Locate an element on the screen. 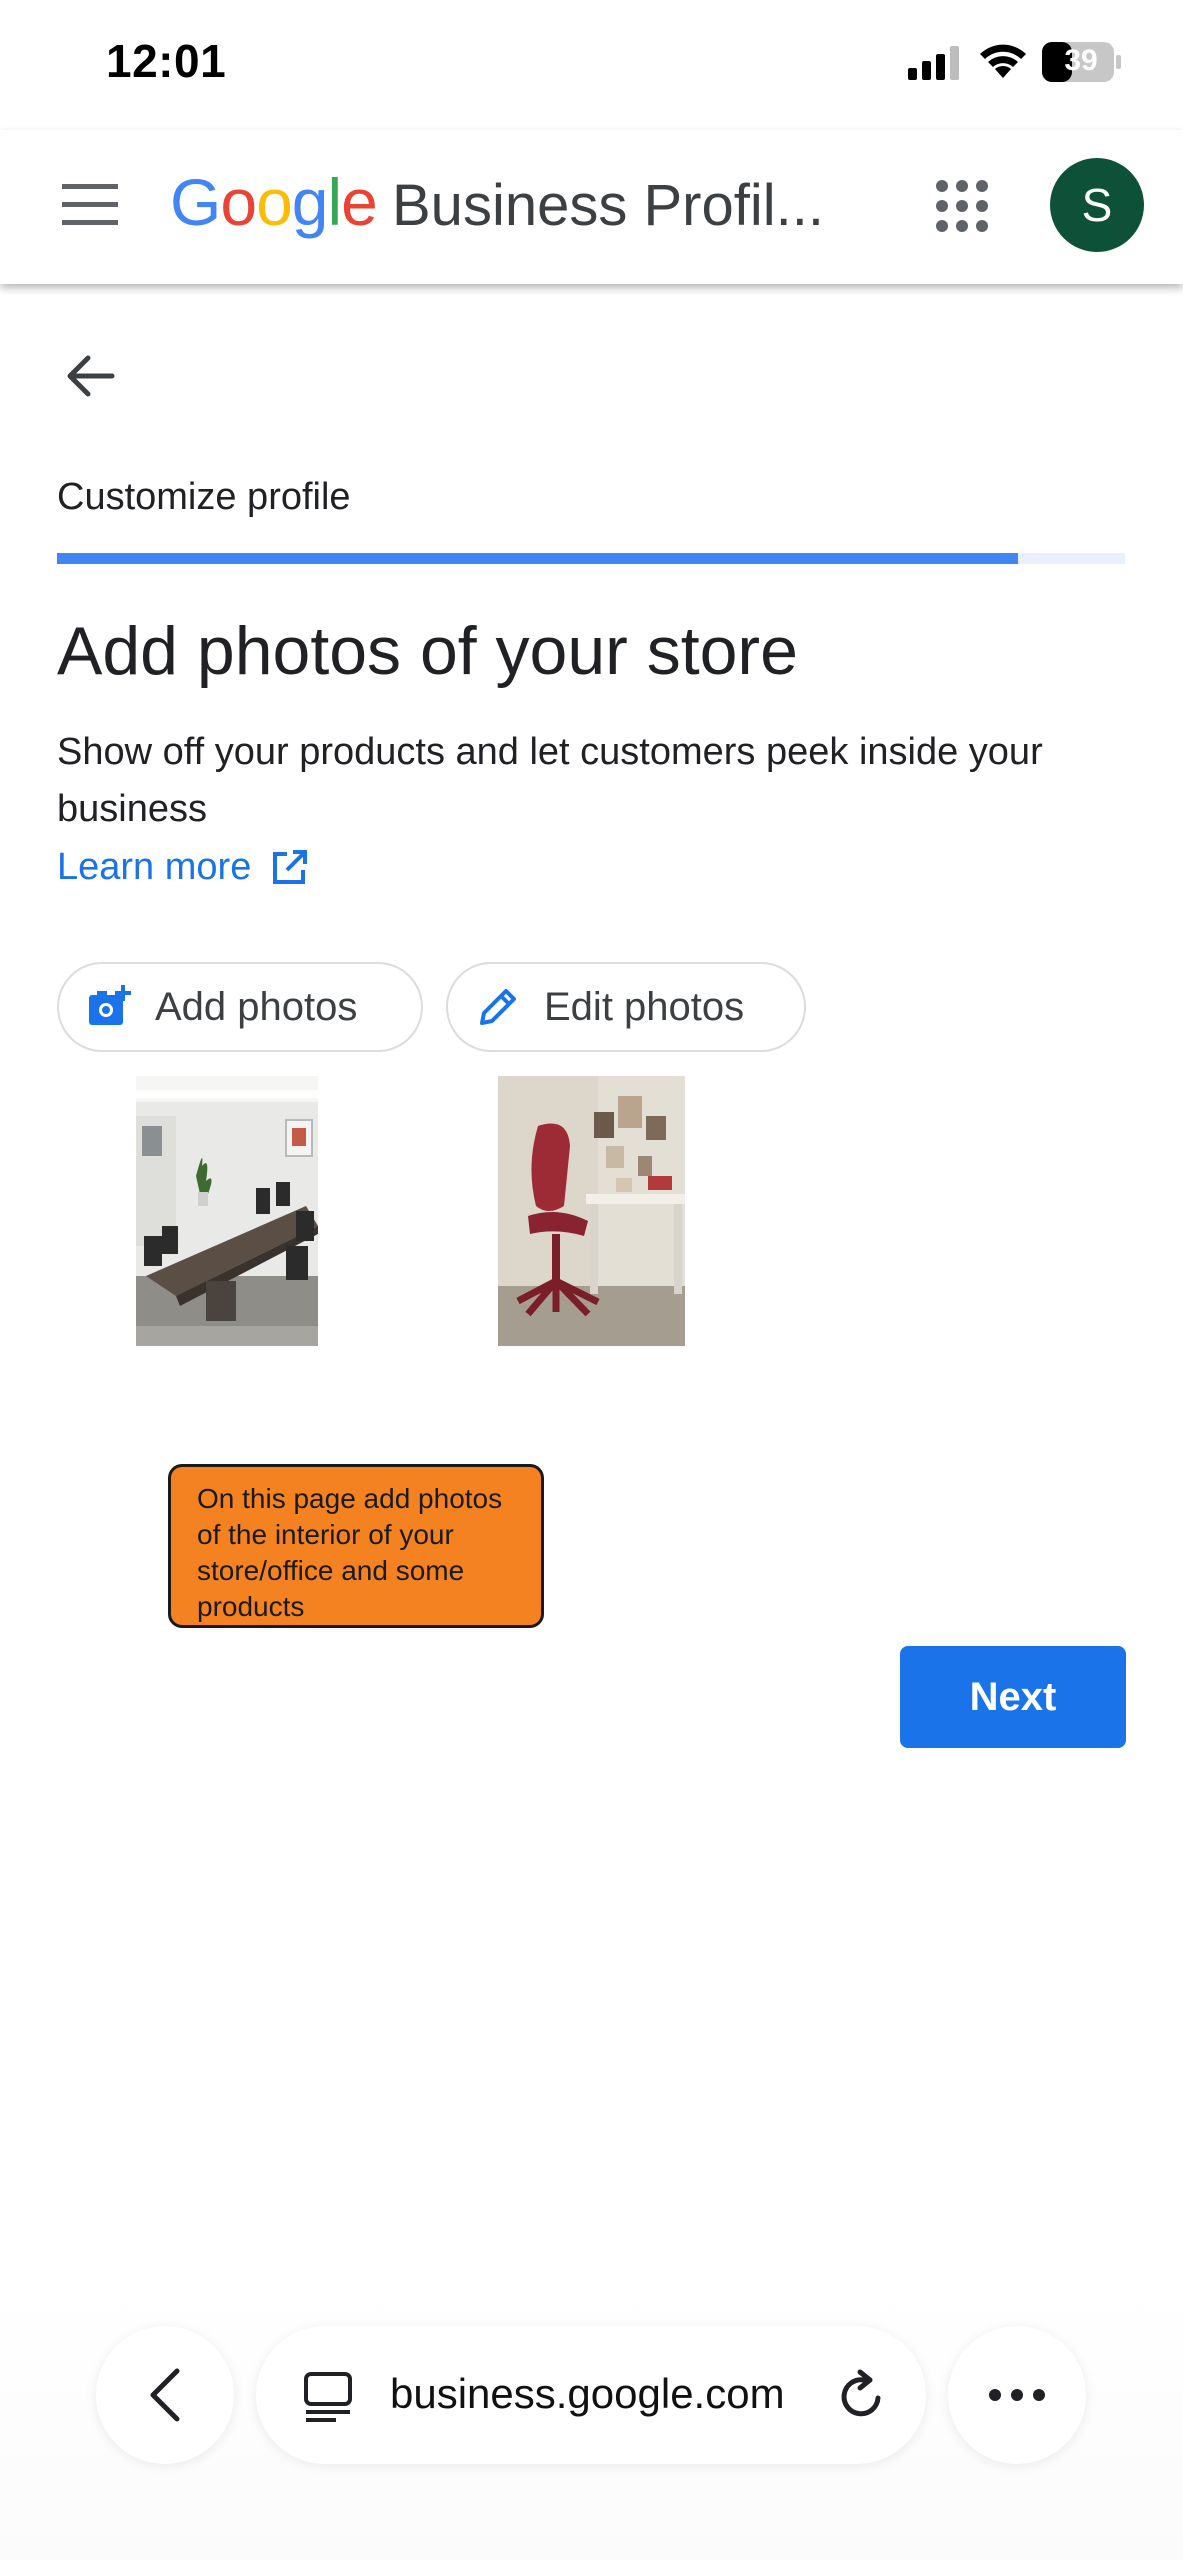 The width and height of the screenshot is (1183, 2560). battery-level: 39 is located at coordinates (1081, 60).